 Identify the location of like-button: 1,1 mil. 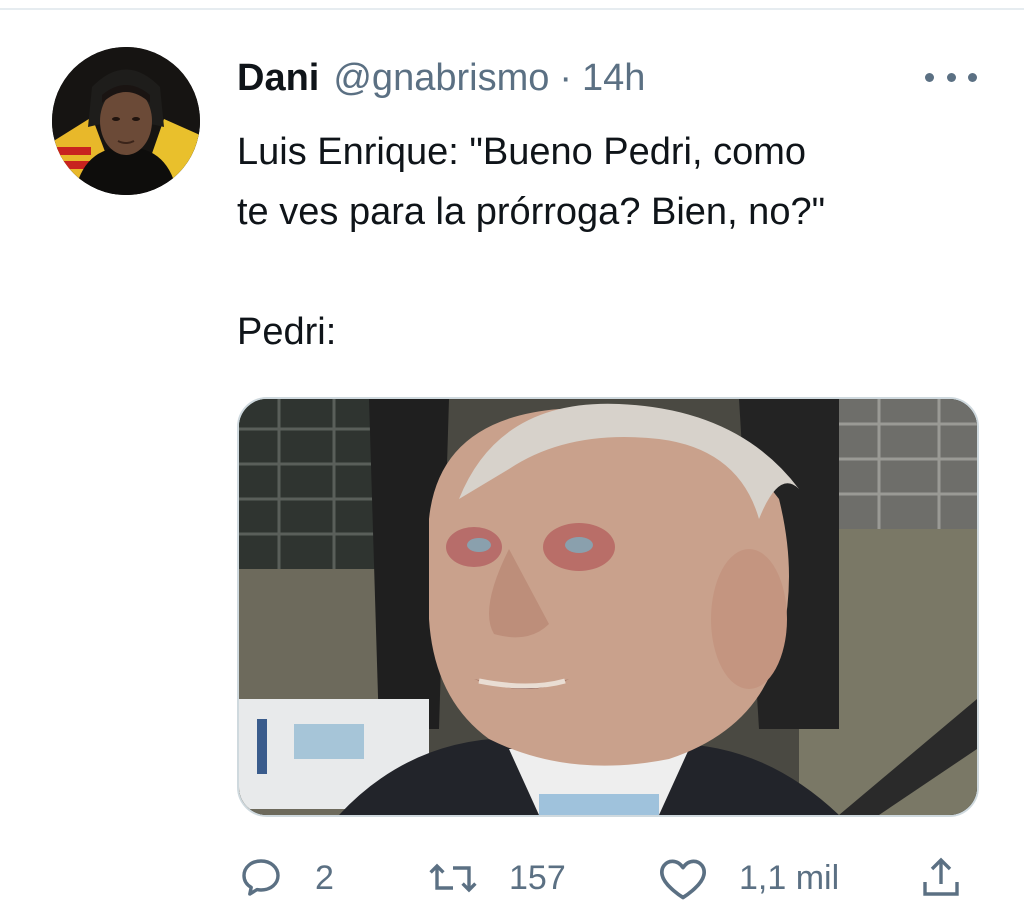
(748, 878).